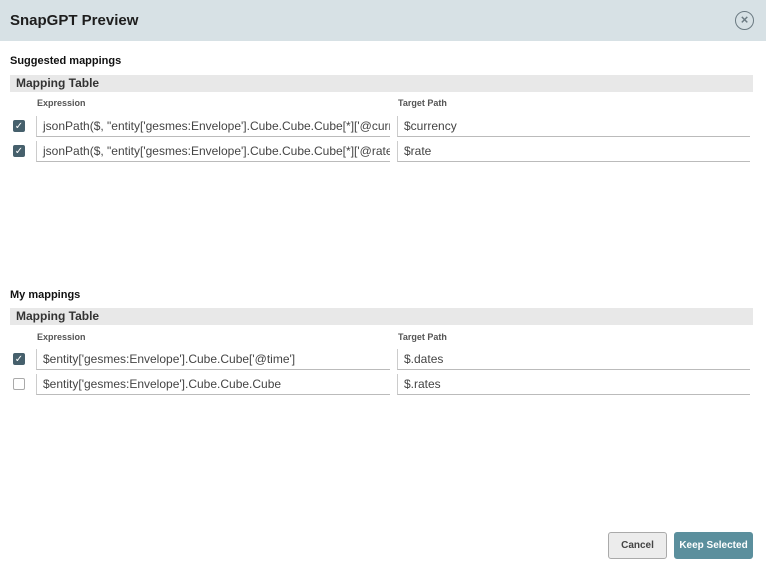 This screenshot has height=571, width=766. What do you see at coordinates (713, 545) in the screenshot?
I see `keep-selected-button: Keep Selected` at bounding box center [713, 545].